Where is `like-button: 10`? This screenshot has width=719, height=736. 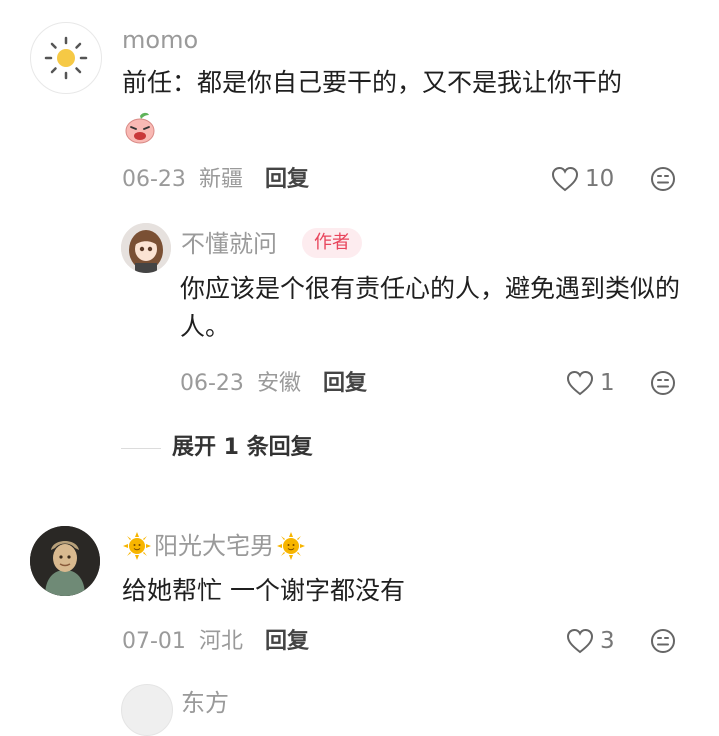
like-button: 10 is located at coordinates (582, 179).